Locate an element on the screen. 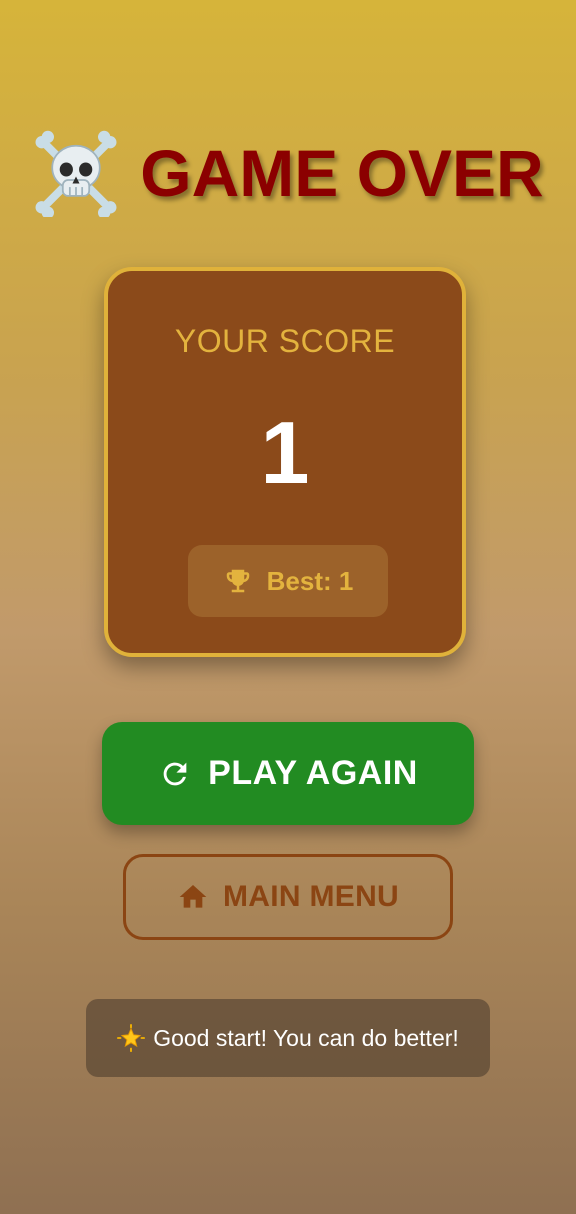 This screenshot has height=1214, width=576. skull-and-crossbones-icon is located at coordinates (76, 173).